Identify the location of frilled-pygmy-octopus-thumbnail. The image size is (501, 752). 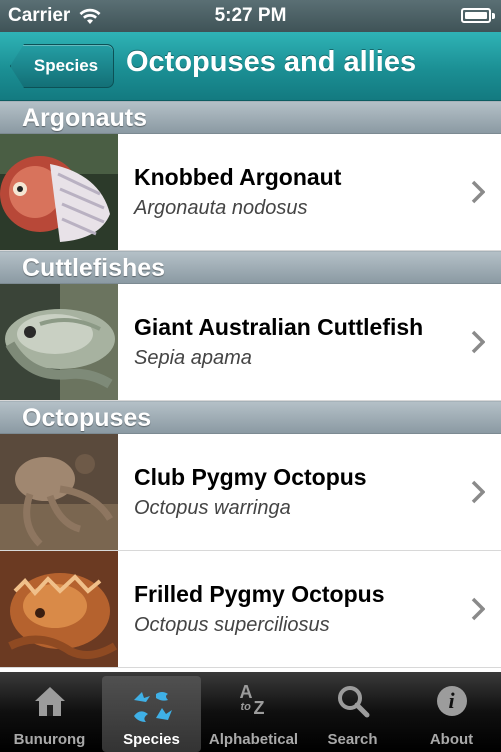
(59, 609).